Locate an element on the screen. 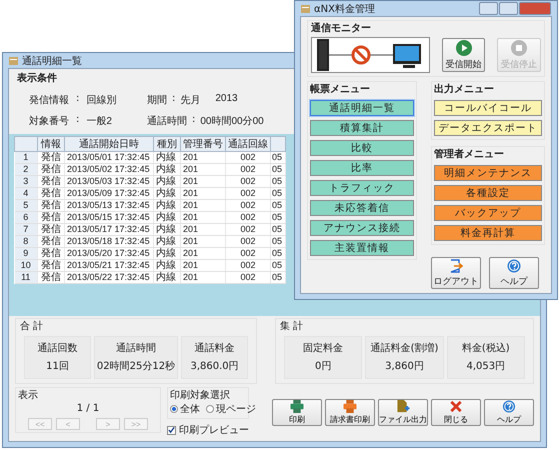 This screenshot has height=450, width=560. help-icon is located at coordinates (509, 406).